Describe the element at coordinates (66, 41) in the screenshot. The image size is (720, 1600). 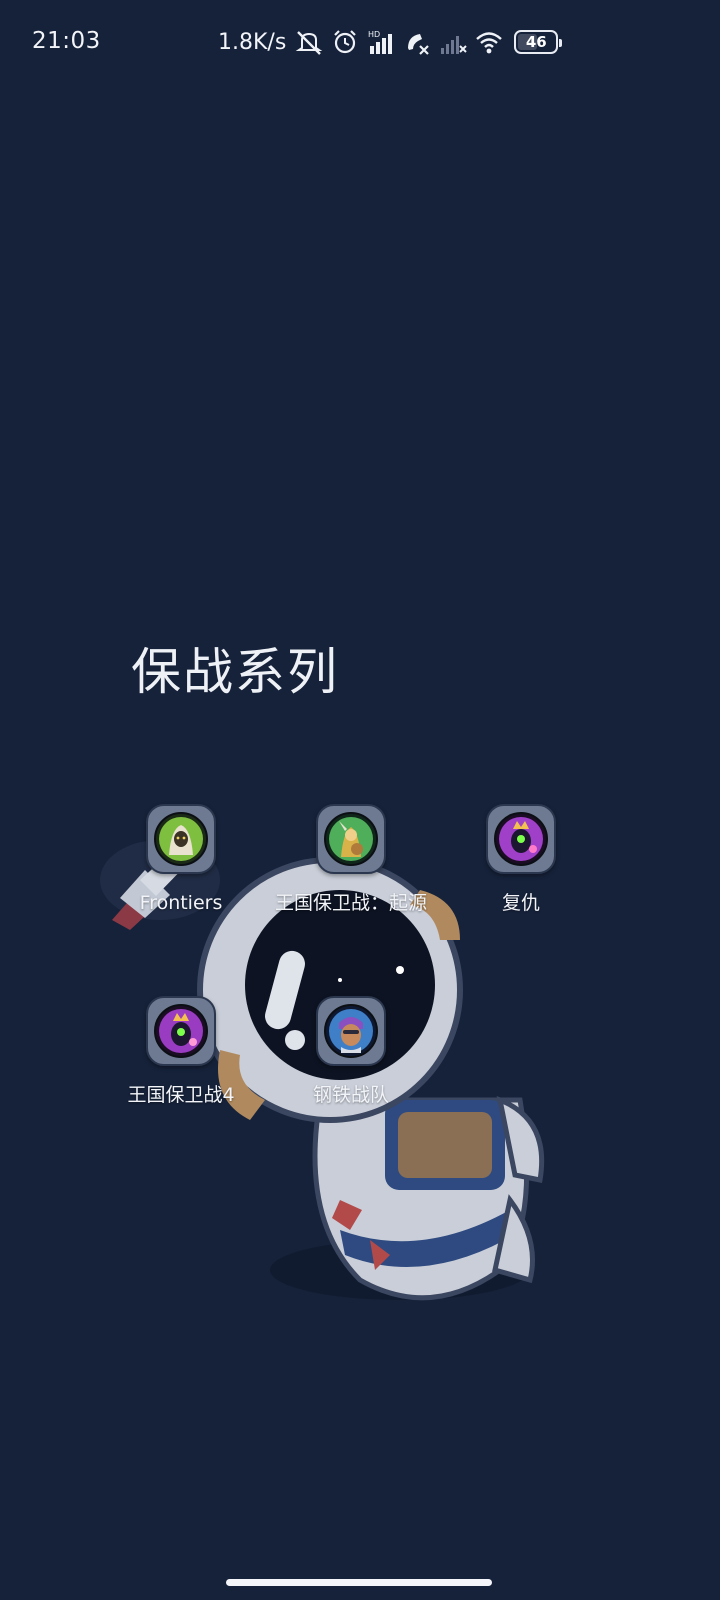
I see `status-time: 21:03` at that location.